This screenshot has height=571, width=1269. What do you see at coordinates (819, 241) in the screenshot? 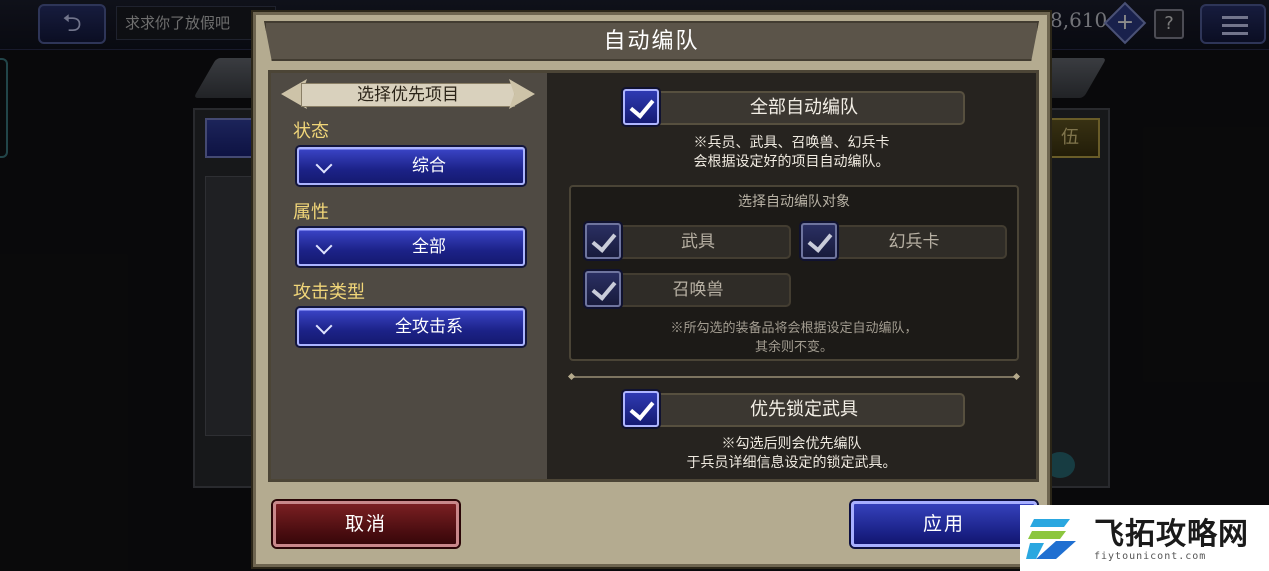
I see `phantom-card-checkbox` at bounding box center [819, 241].